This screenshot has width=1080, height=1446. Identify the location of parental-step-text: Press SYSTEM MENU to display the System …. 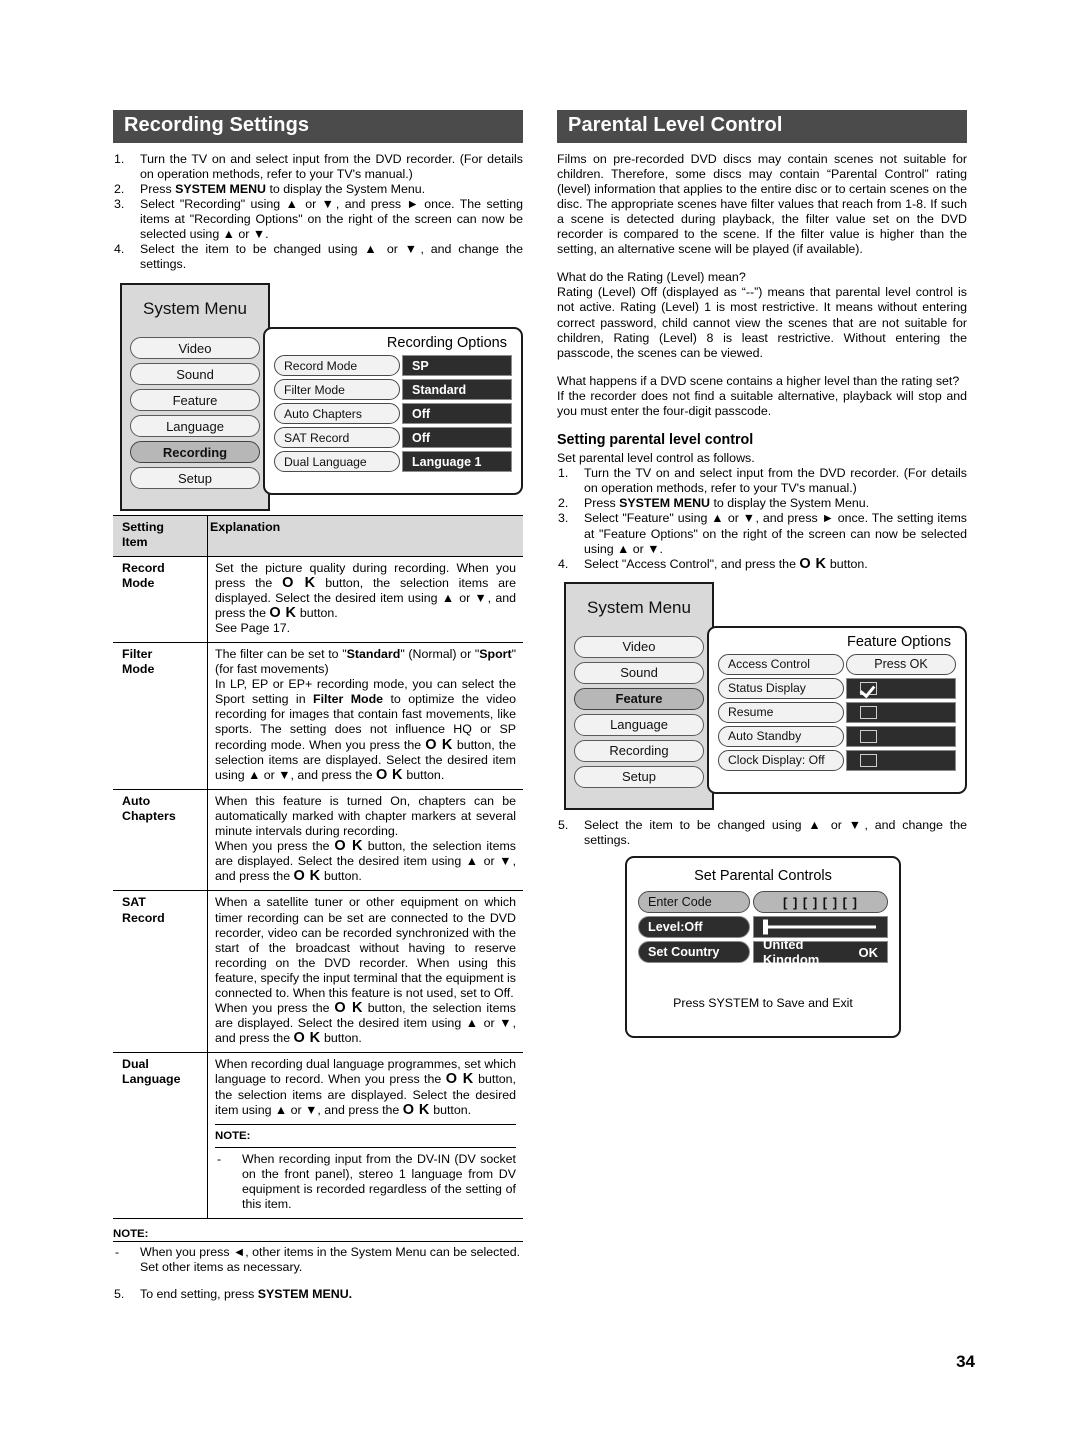
(727, 503).